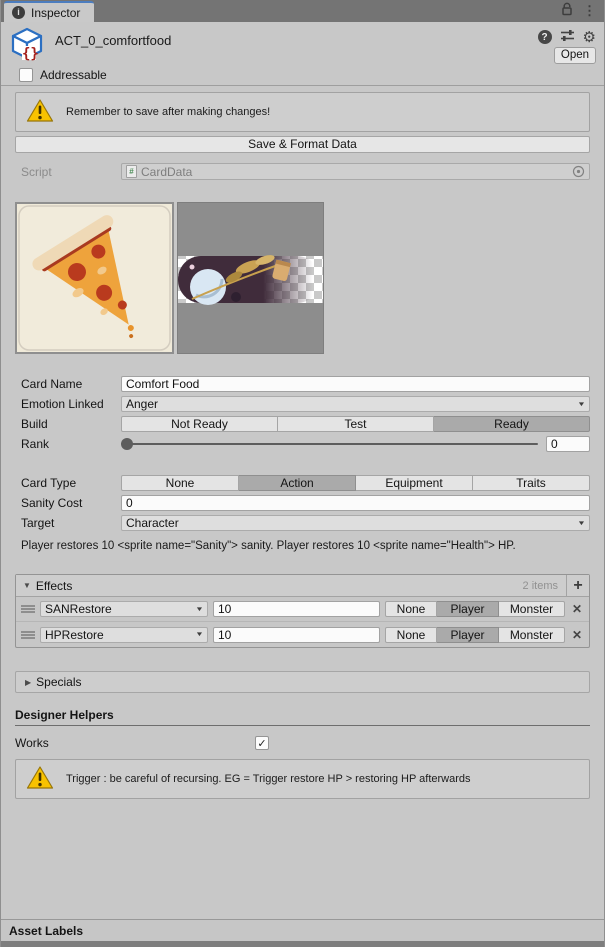 This screenshot has height=947, width=605. What do you see at coordinates (567, 10) in the screenshot?
I see `unlock-icon` at bounding box center [567, 10].